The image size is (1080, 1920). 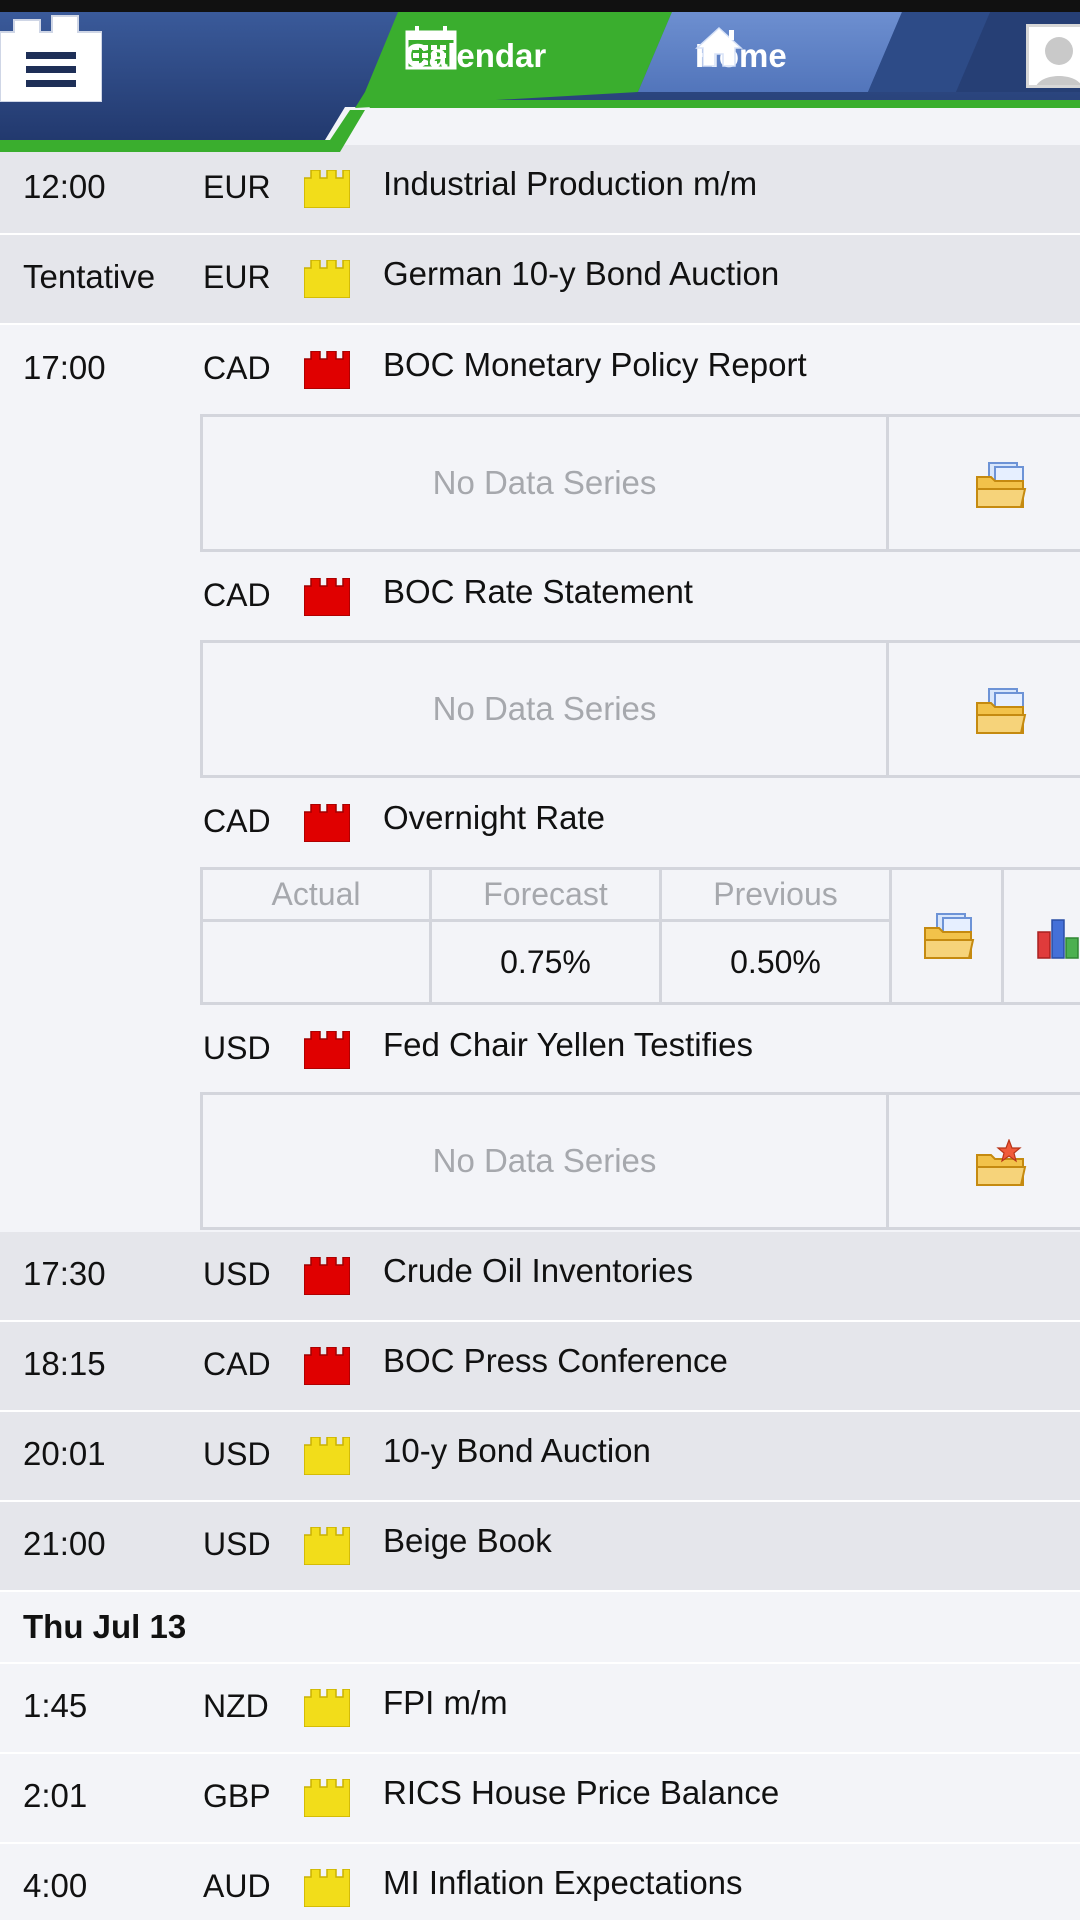 I want to click on day-header-label: Thu Jul 13, so click(x=105, y=1626).